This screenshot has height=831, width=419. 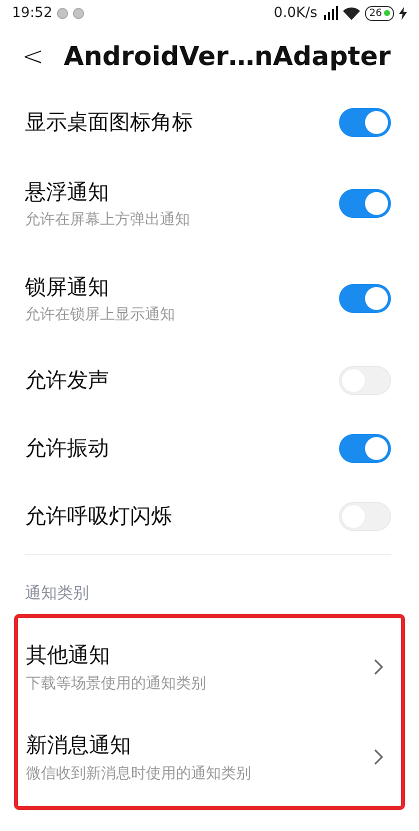 What do you see at coordinates (67, 192) in the screenshot?
I see `setting-title: 悬浮通知` at bounding box center [67, 192].